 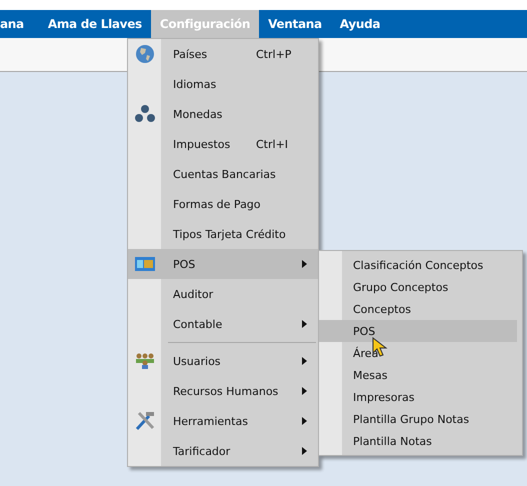 I want to click on currency-icon, so click(x=145, y=114).